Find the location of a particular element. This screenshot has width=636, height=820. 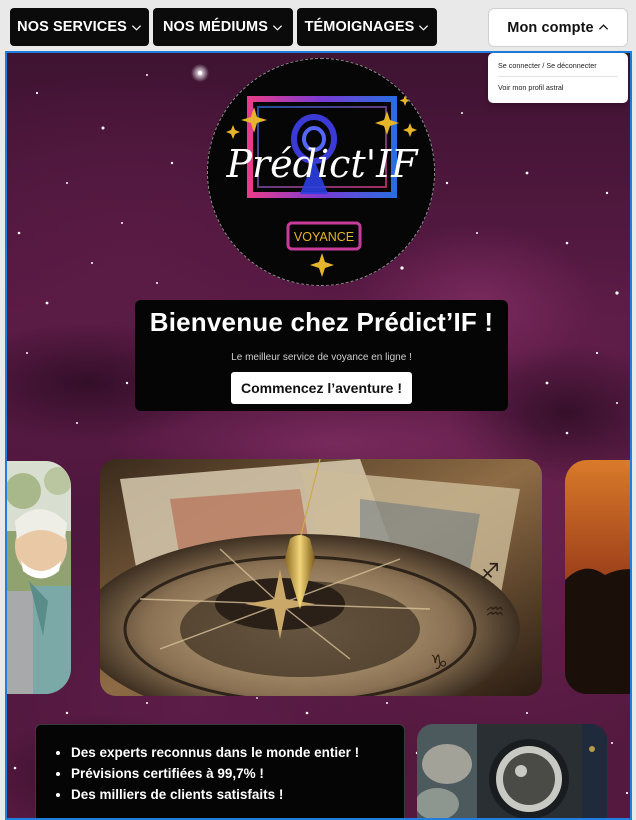

sunset-landscape-image is located at coordinates (597, 577).